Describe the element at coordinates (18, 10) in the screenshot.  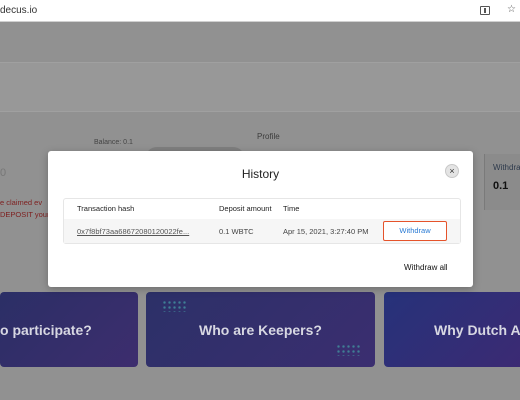
I see `url-text: decus.io` at that location.